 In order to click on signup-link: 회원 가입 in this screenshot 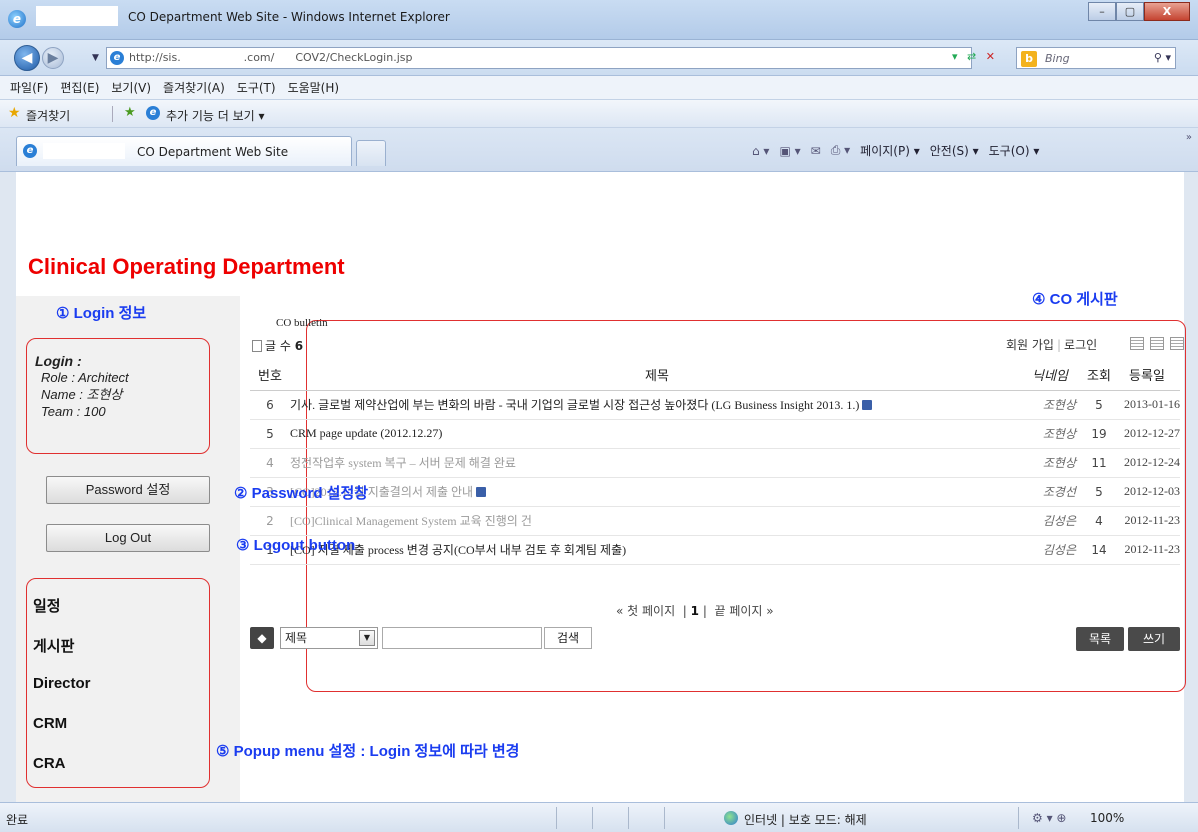, I will do `click(1030, 345)`.